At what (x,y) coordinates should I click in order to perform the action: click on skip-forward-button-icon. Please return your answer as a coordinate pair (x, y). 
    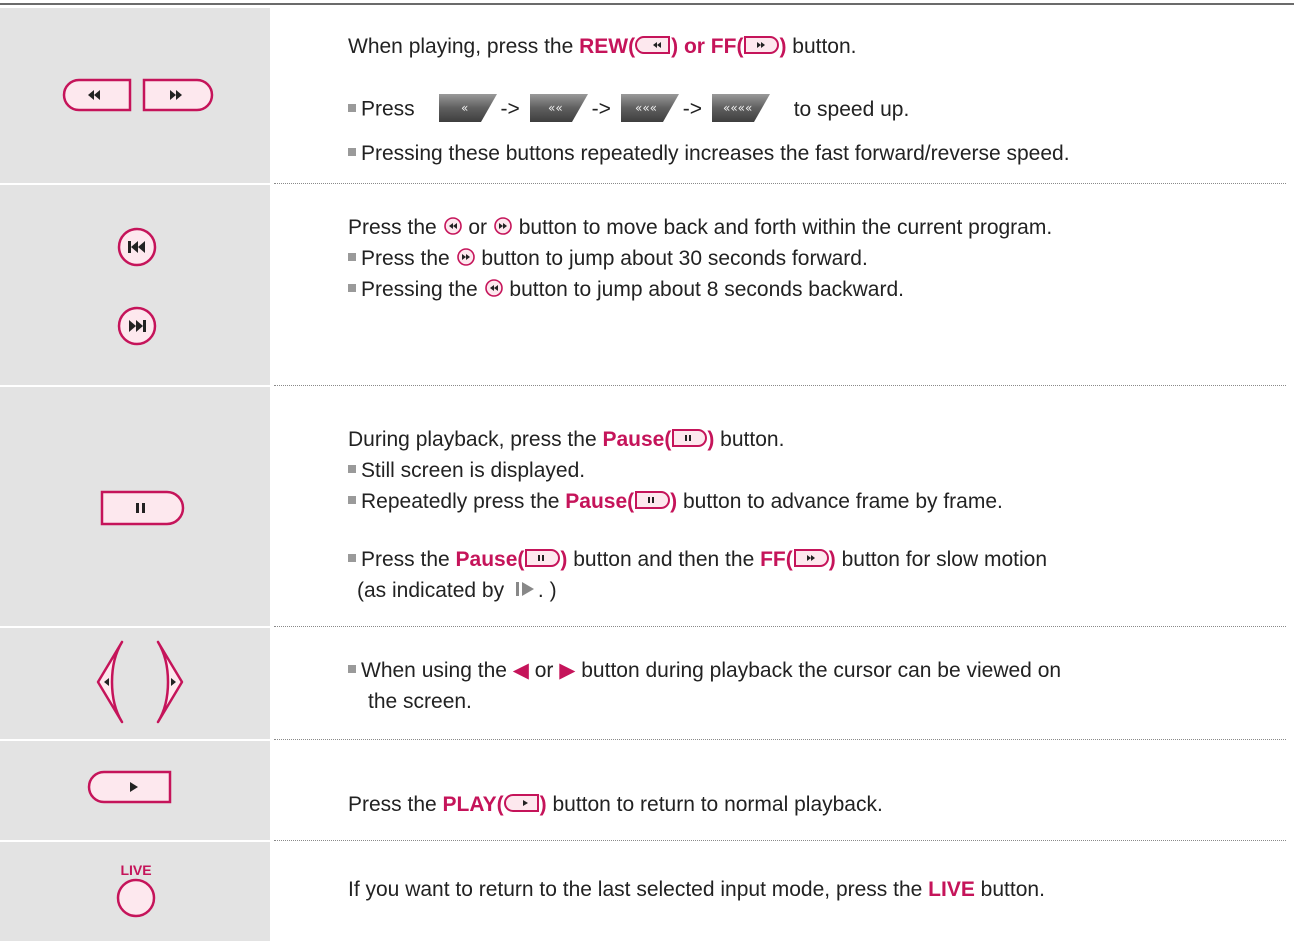
    Looking at the image, I should click on (137, 326).